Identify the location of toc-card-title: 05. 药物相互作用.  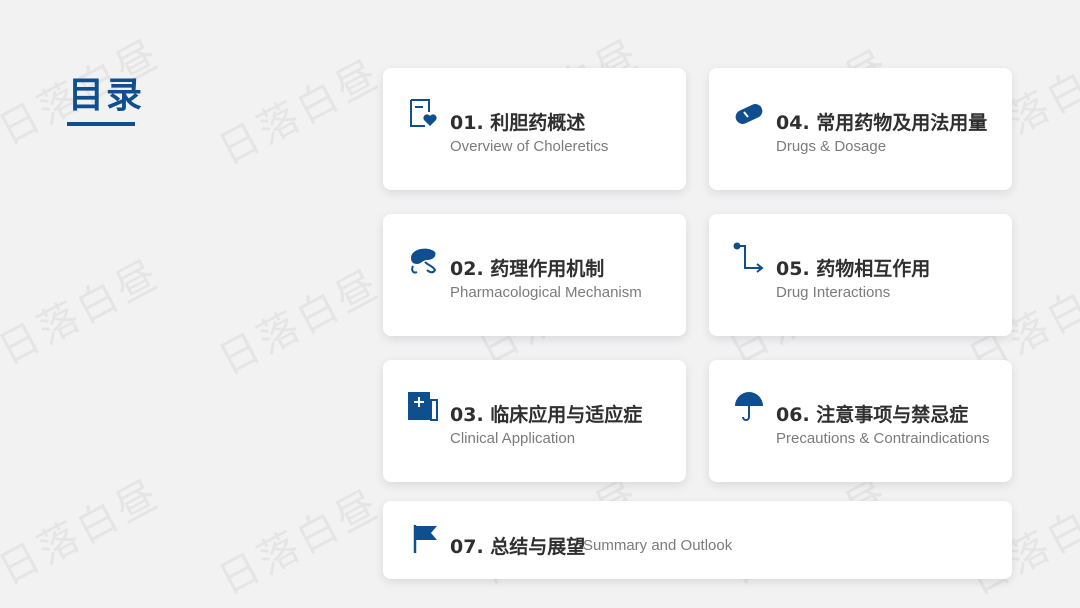
(853, 269).